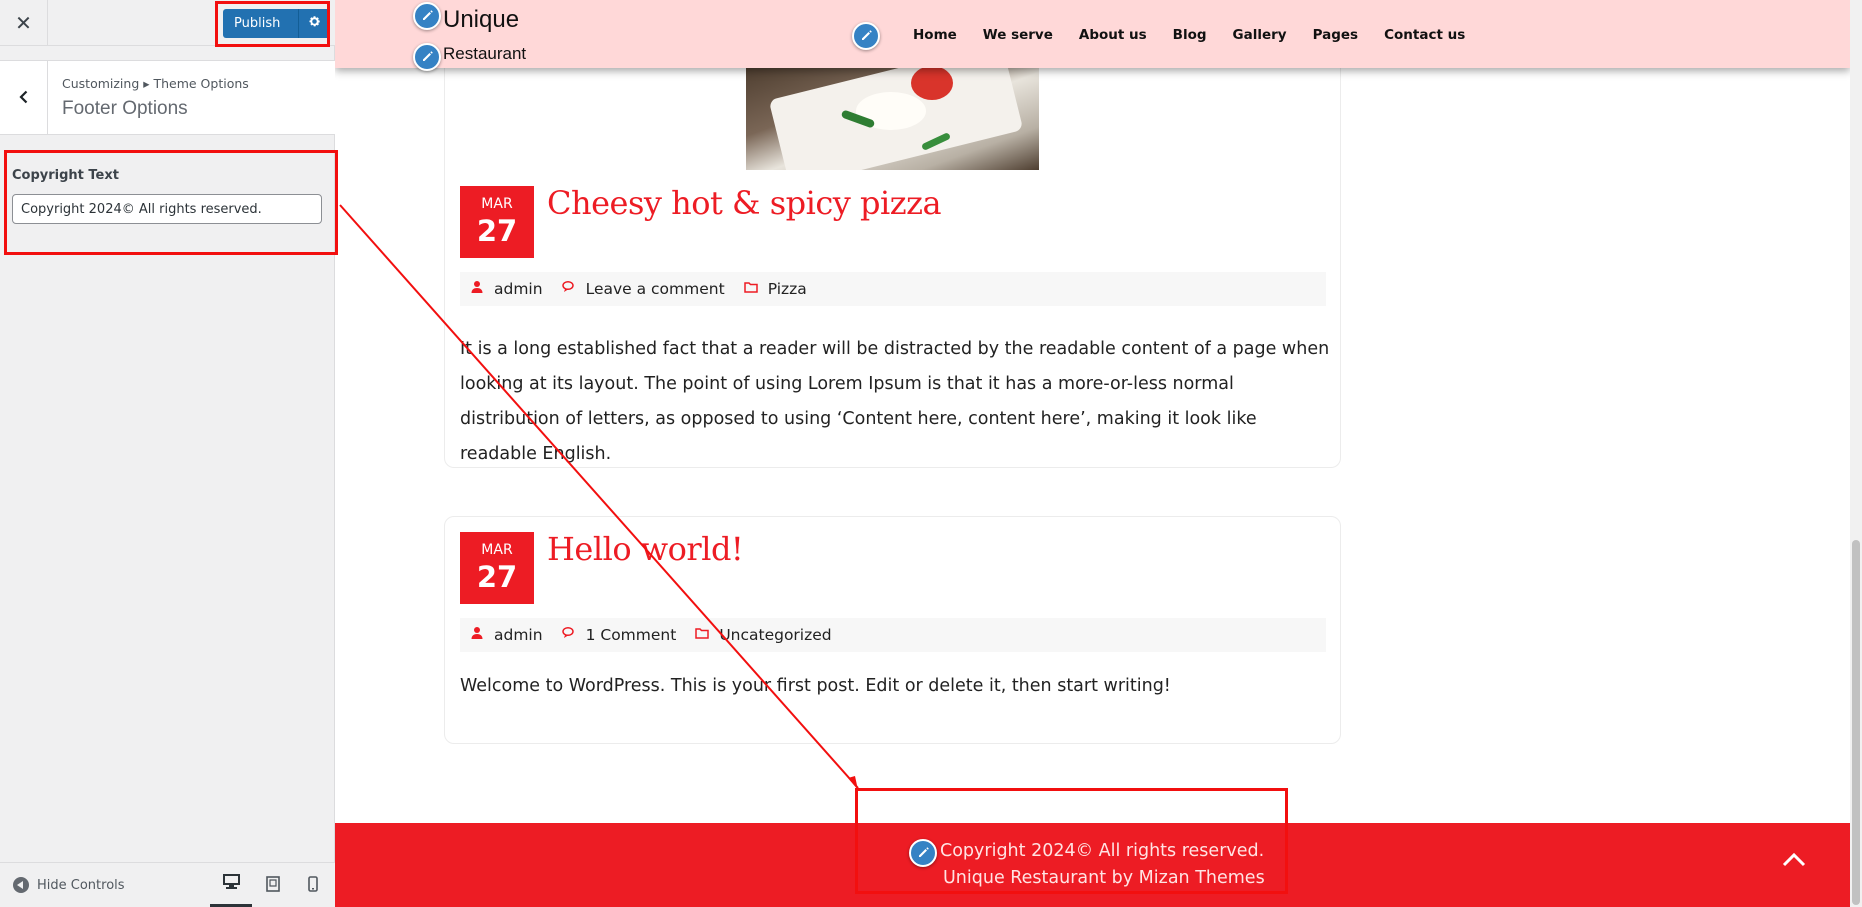 This screenshot has height=907, width=1862. What do you see at coordinates (1104, 878) in the screenshot?
I see `footer-credit: Unique Restaurant by Mizan Themes` at bounding box center [1104, 878].